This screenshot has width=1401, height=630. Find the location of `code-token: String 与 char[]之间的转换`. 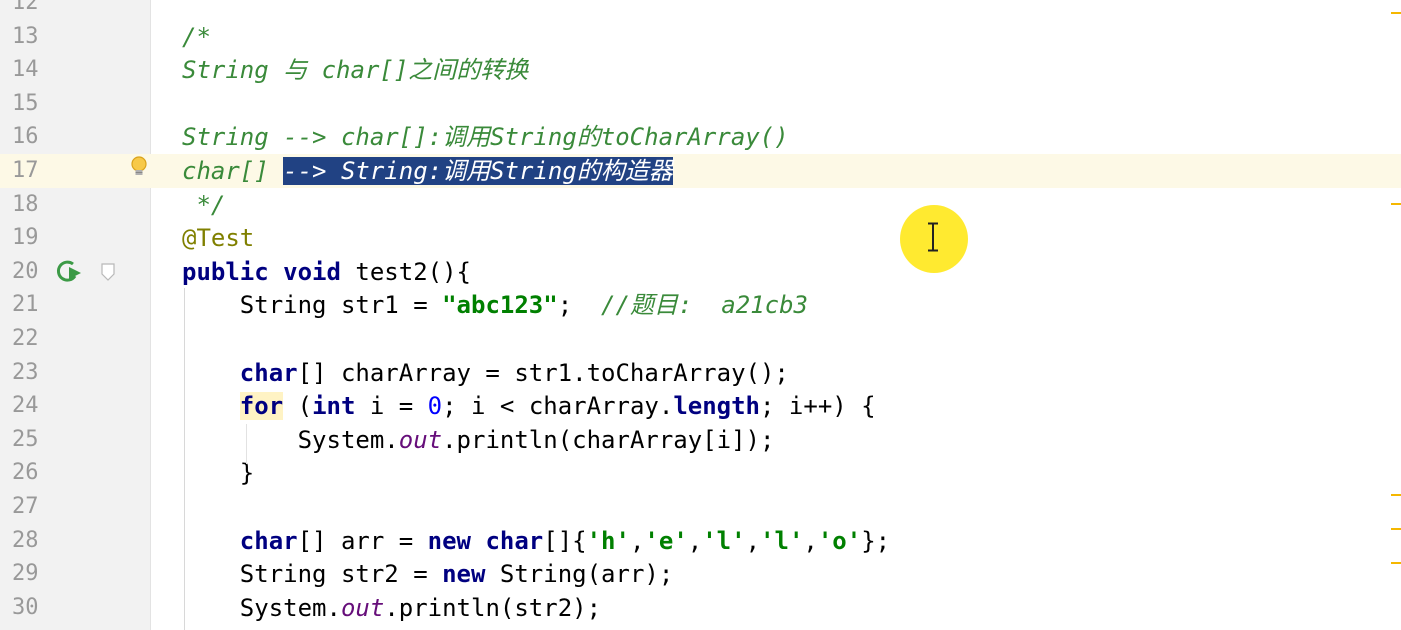

code-token: String 与 char[]之间的转换 is located at coordinates (355, 70).